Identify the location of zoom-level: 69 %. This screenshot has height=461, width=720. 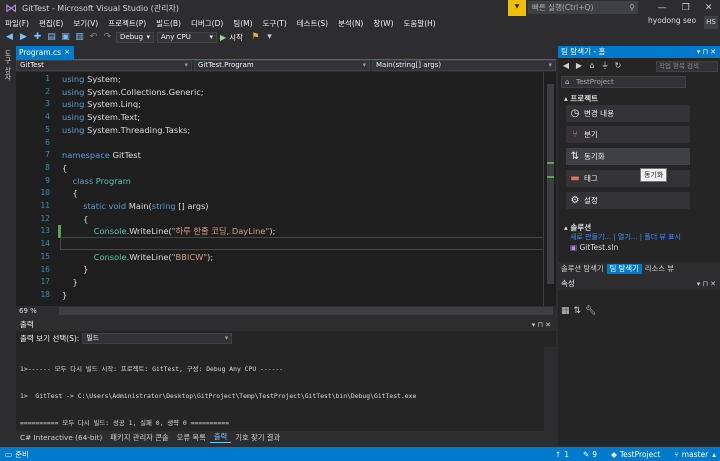
(36, 311).